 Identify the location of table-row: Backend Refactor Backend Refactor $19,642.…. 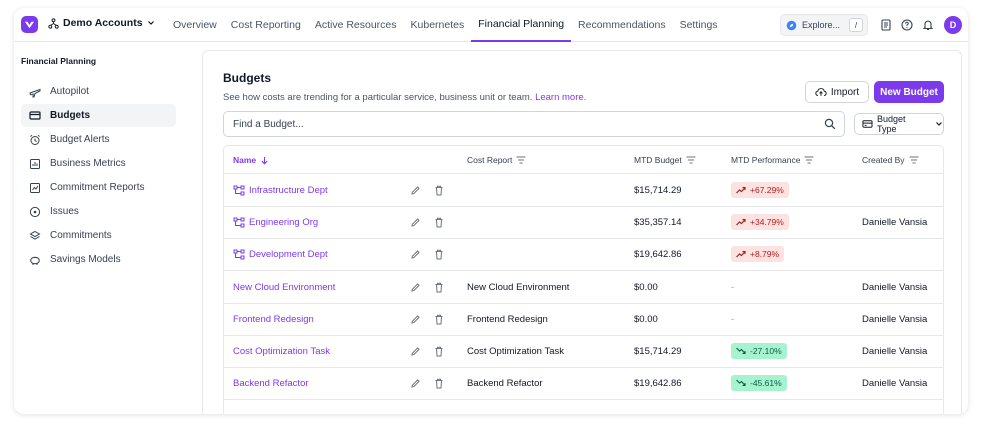
(583, 384).